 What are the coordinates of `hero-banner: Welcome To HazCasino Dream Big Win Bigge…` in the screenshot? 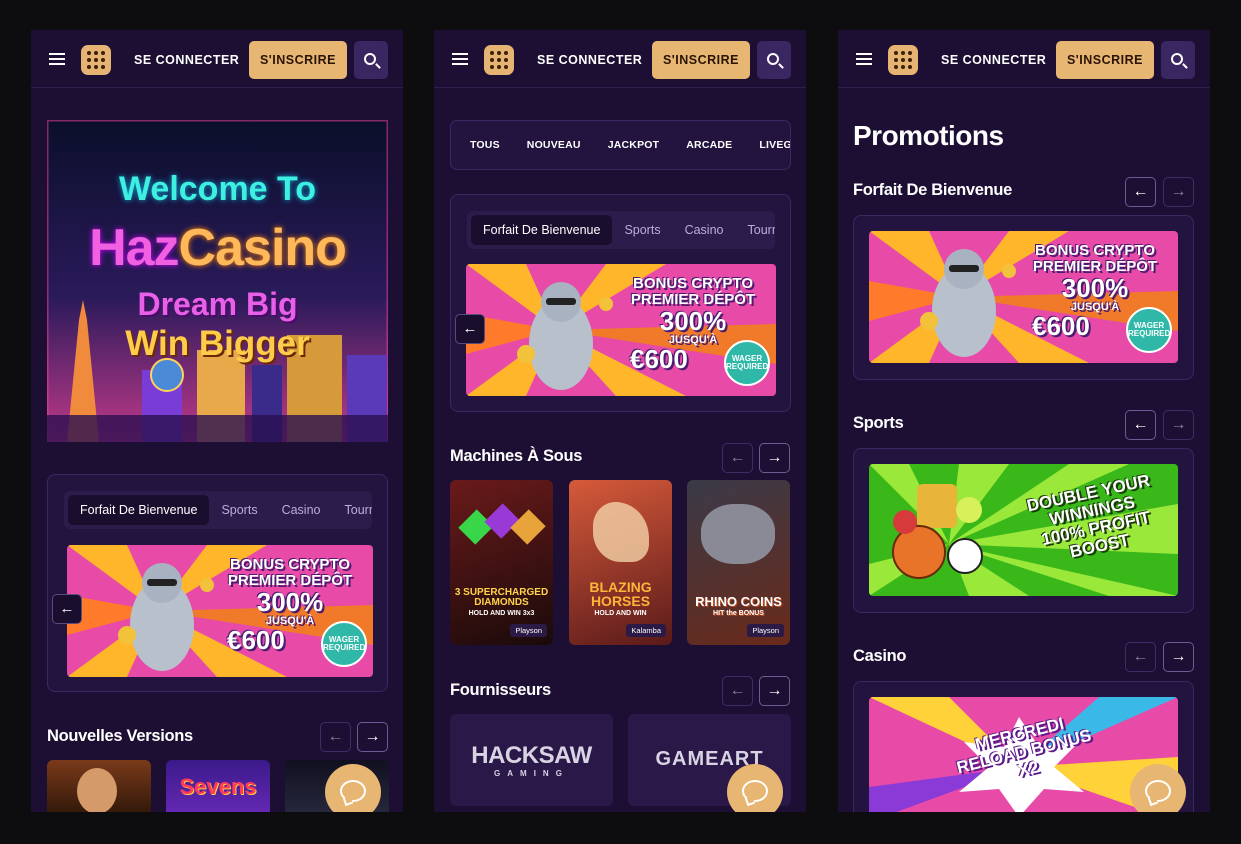 It's located at (217, 281).